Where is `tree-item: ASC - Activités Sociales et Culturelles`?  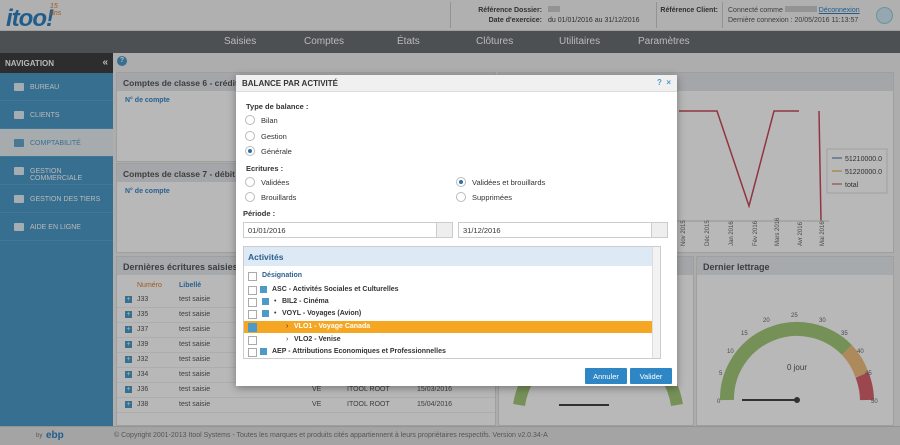
tree-item: ASC - Activités Sociales et Culturelles is located at coordinates (449, 290).